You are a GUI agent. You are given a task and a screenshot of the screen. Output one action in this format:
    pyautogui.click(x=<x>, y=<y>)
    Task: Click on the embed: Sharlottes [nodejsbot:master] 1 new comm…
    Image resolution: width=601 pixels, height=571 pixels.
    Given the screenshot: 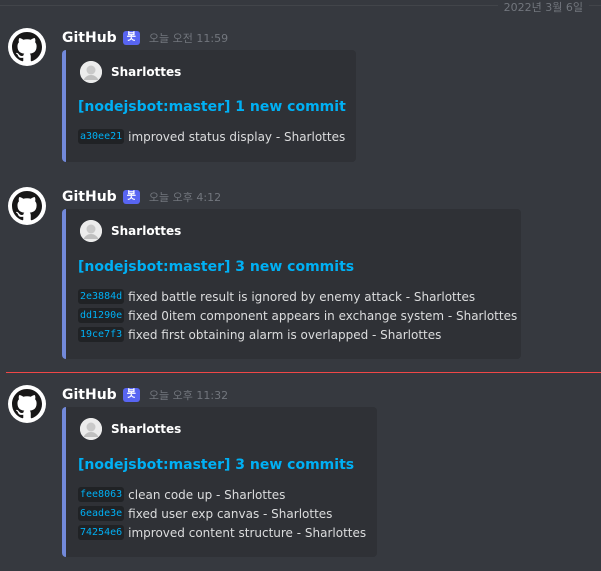 What is the action you would take?
    pyautogui.click(x=209, y=106)
    